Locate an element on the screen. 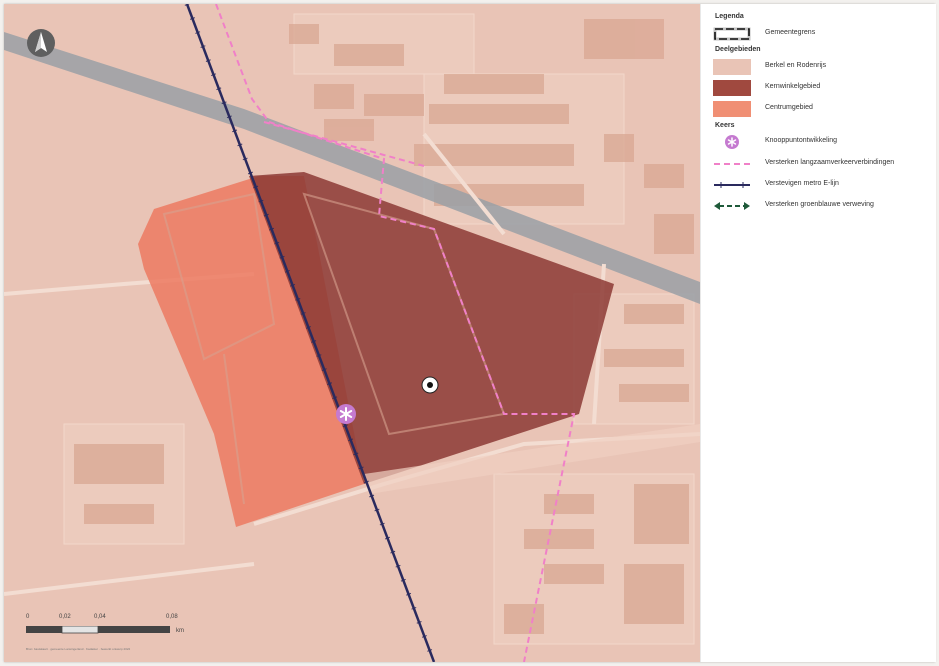  legend-label-langzaamverkeer: Versterken langzaamverkeerverbindingen is located at coordinates (830, 162).